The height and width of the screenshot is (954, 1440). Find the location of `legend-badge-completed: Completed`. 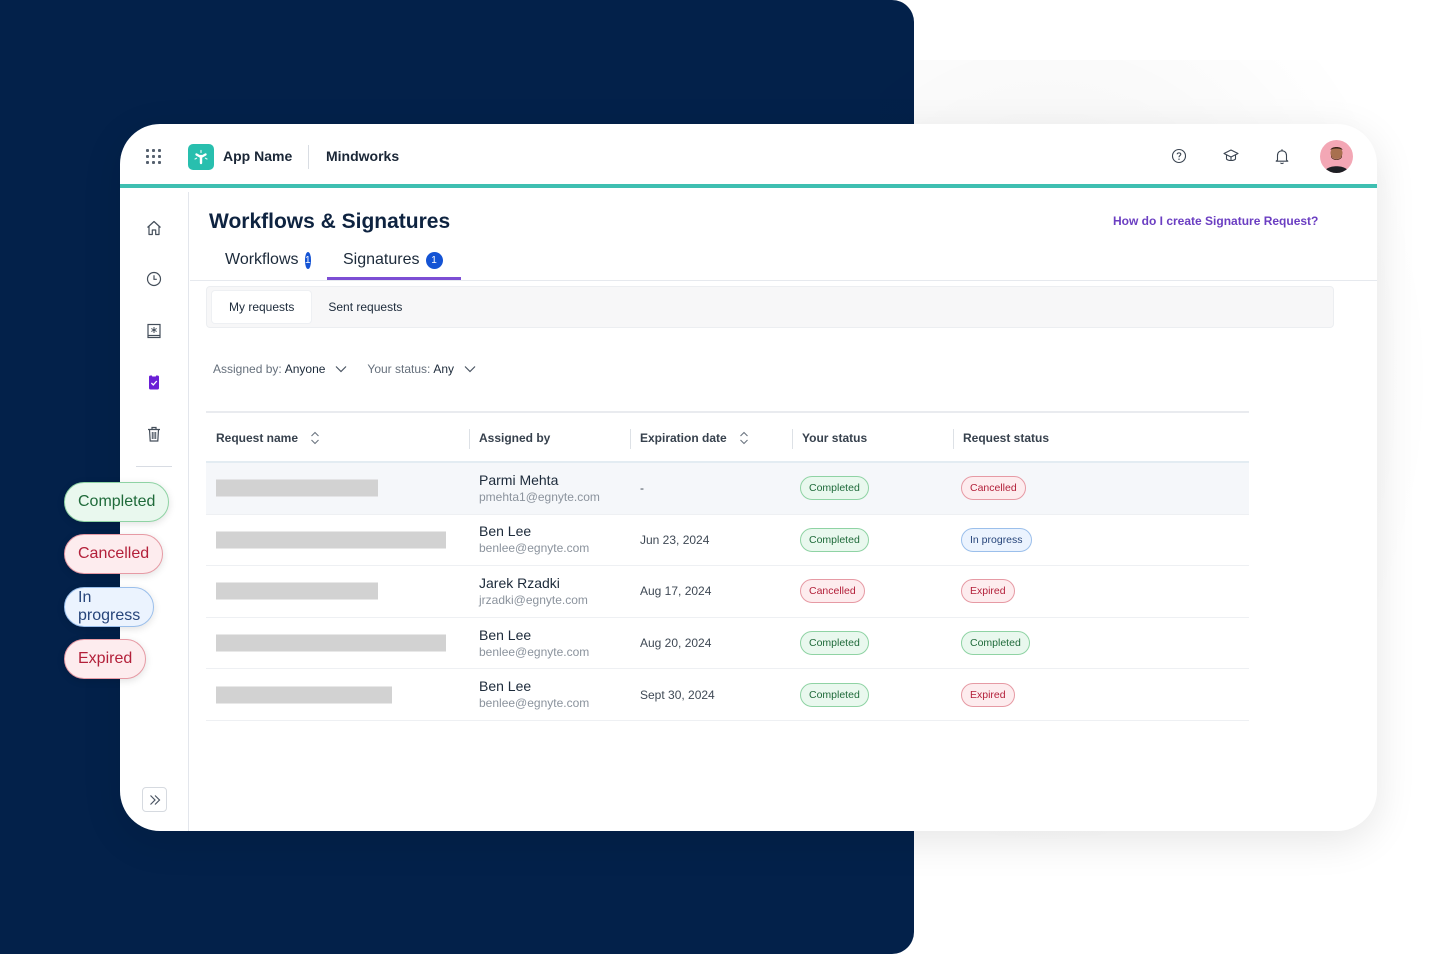

legend-badge-completed: Completed is located at coordinates (117, 502).